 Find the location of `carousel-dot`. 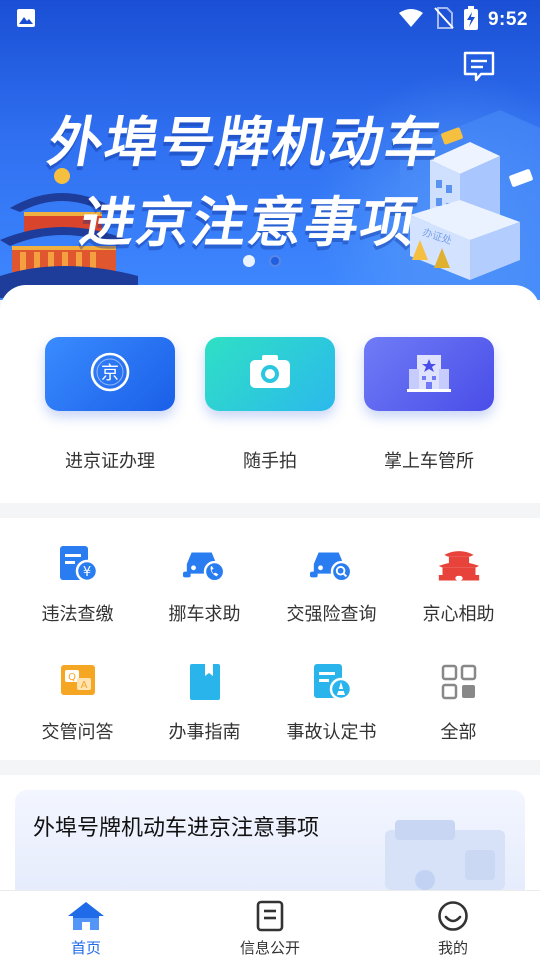

carousel-dot is located at coordinates (249, 261).